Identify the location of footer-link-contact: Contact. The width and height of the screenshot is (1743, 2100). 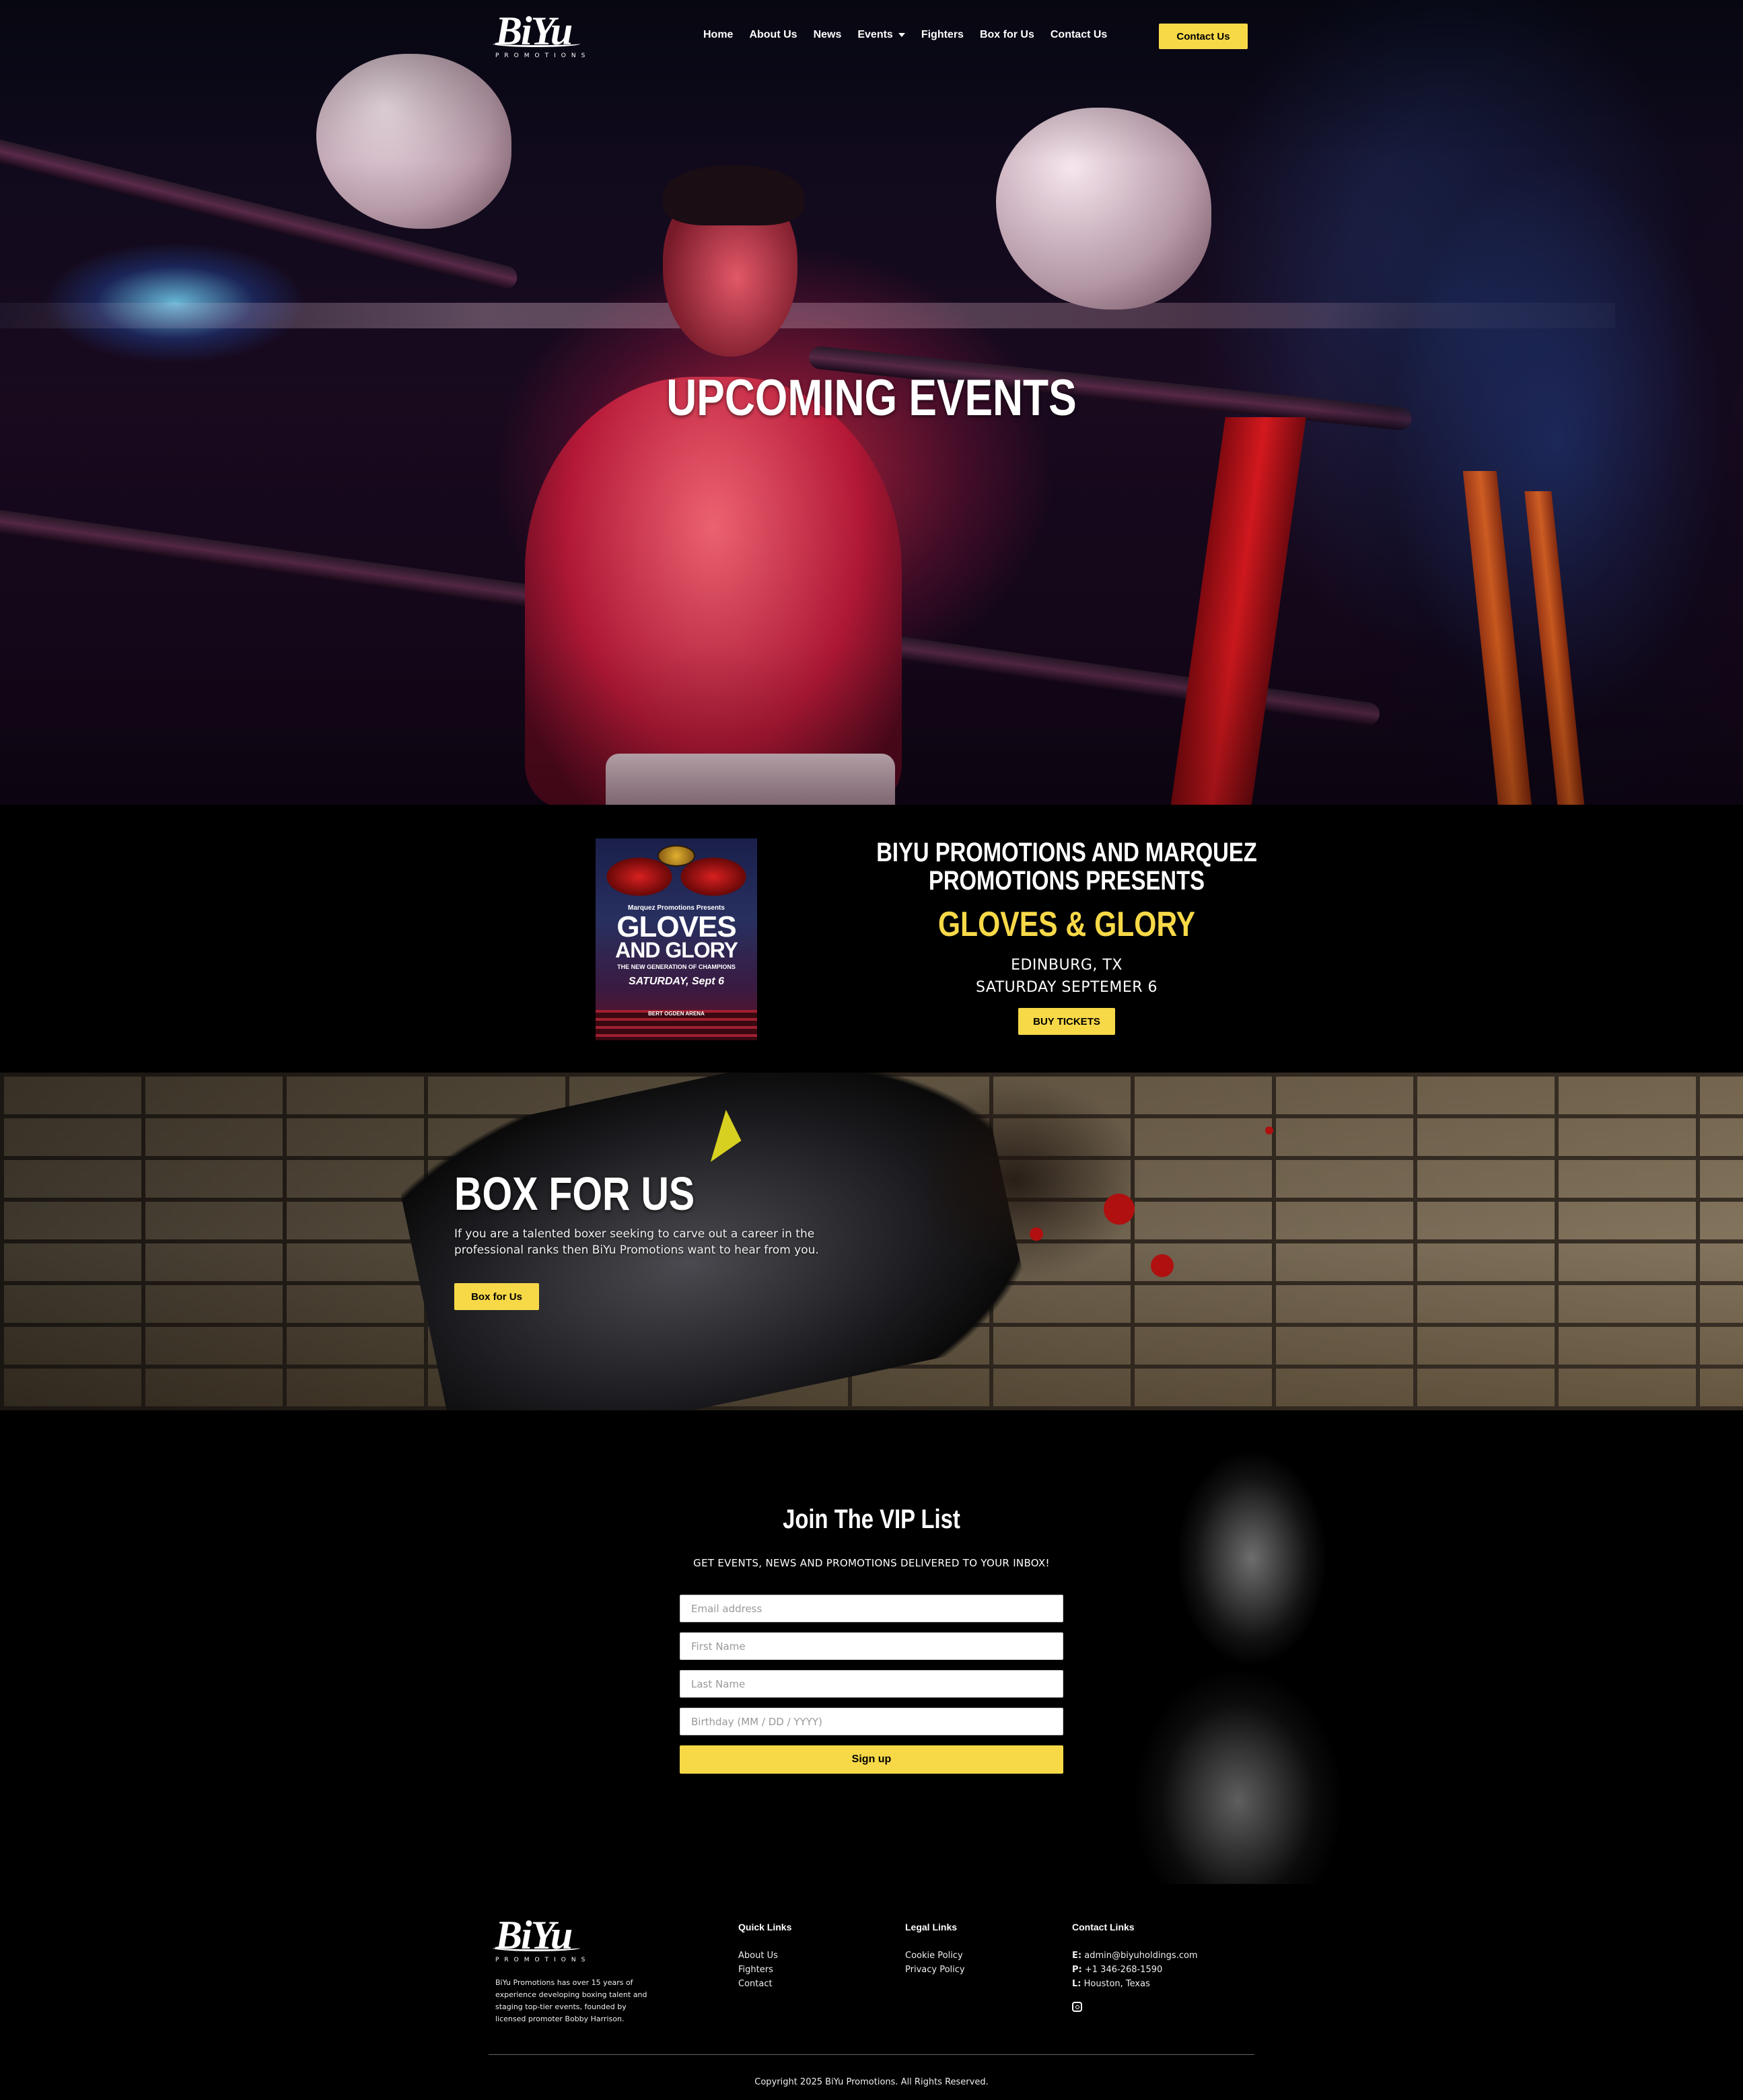
(764, 1984).